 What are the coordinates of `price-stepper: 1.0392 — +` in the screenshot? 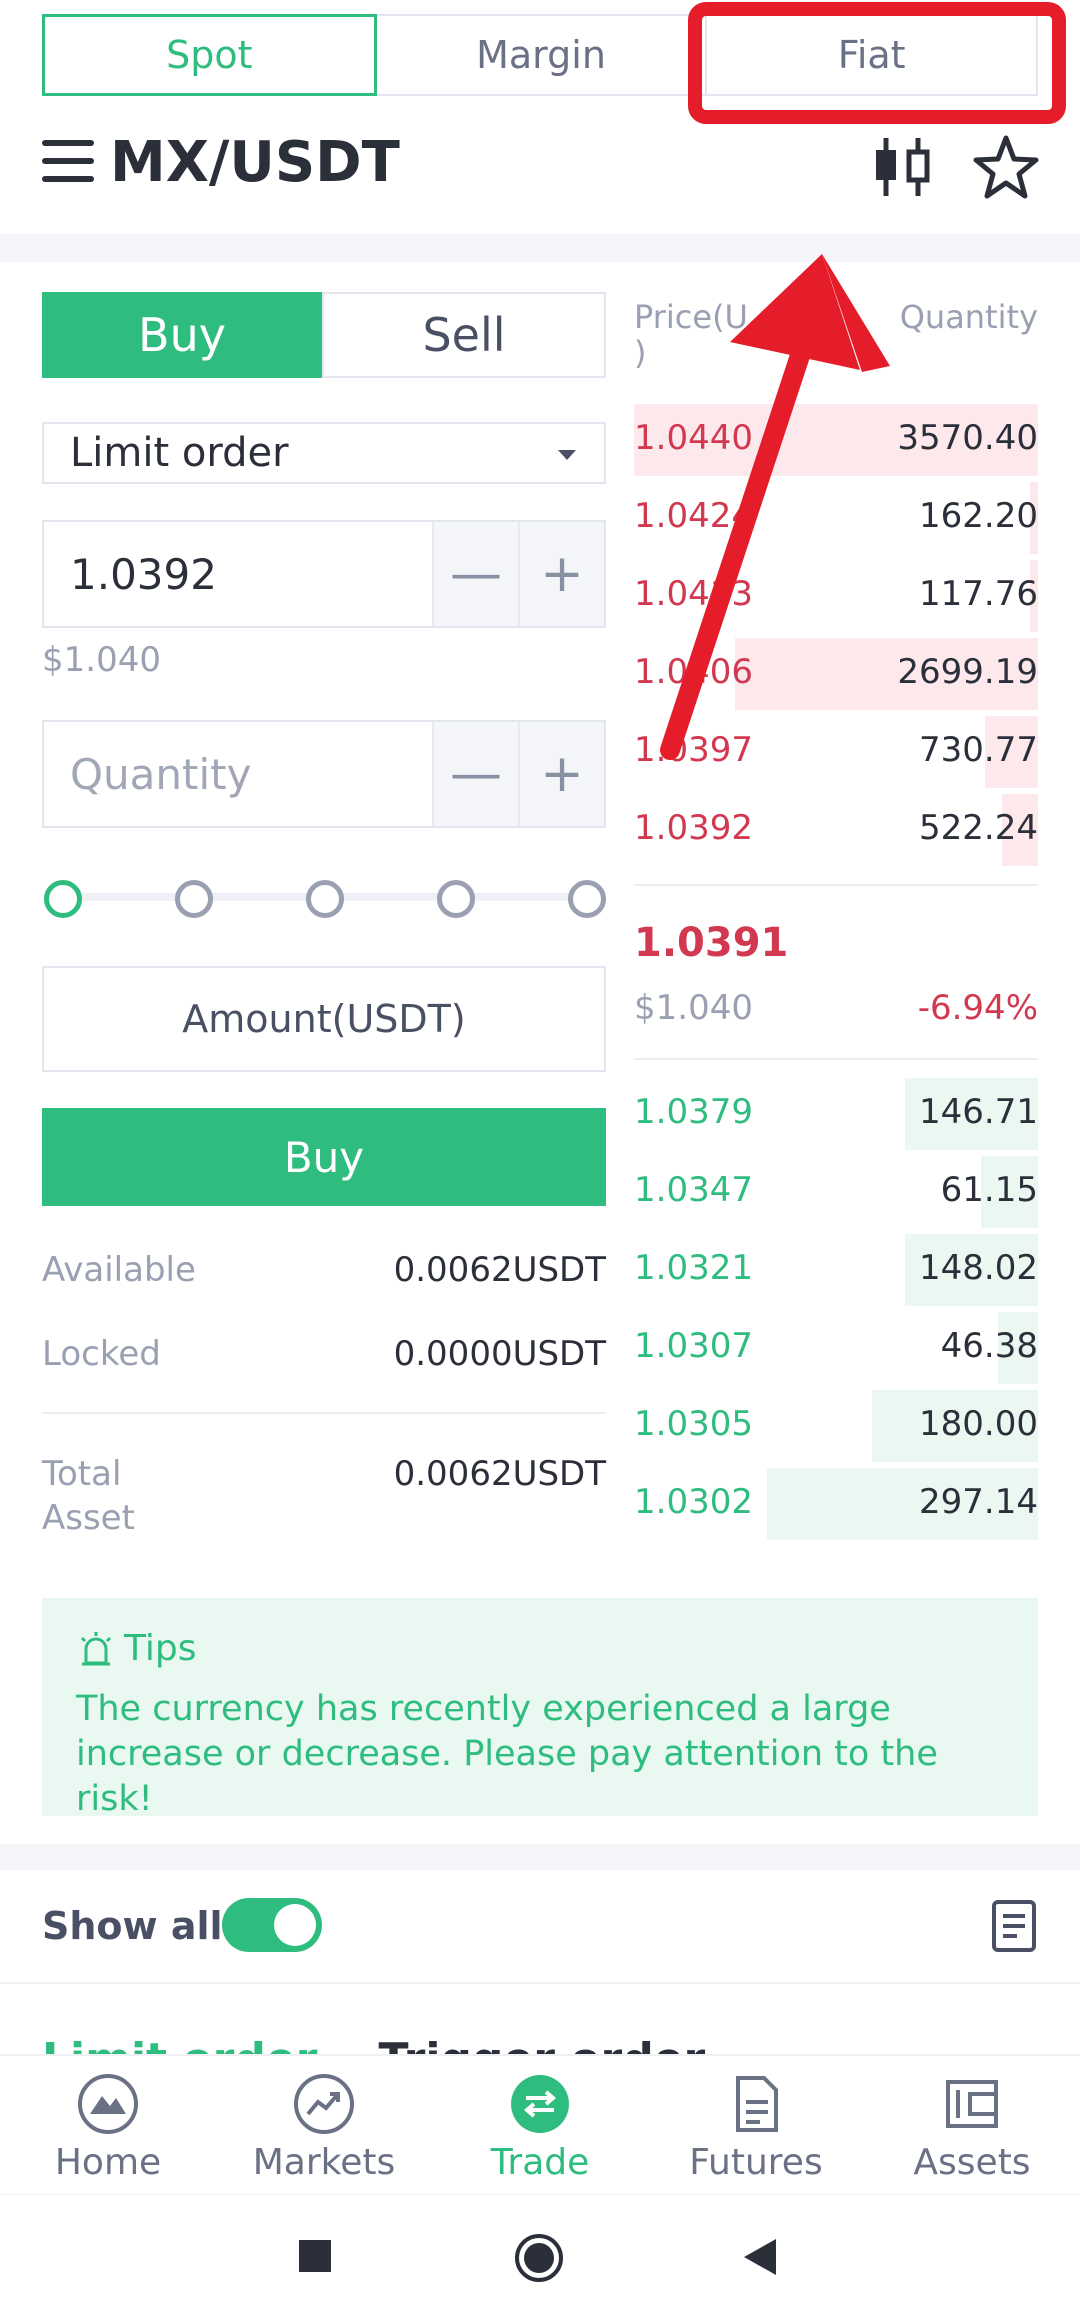 It's located at (324, 574).